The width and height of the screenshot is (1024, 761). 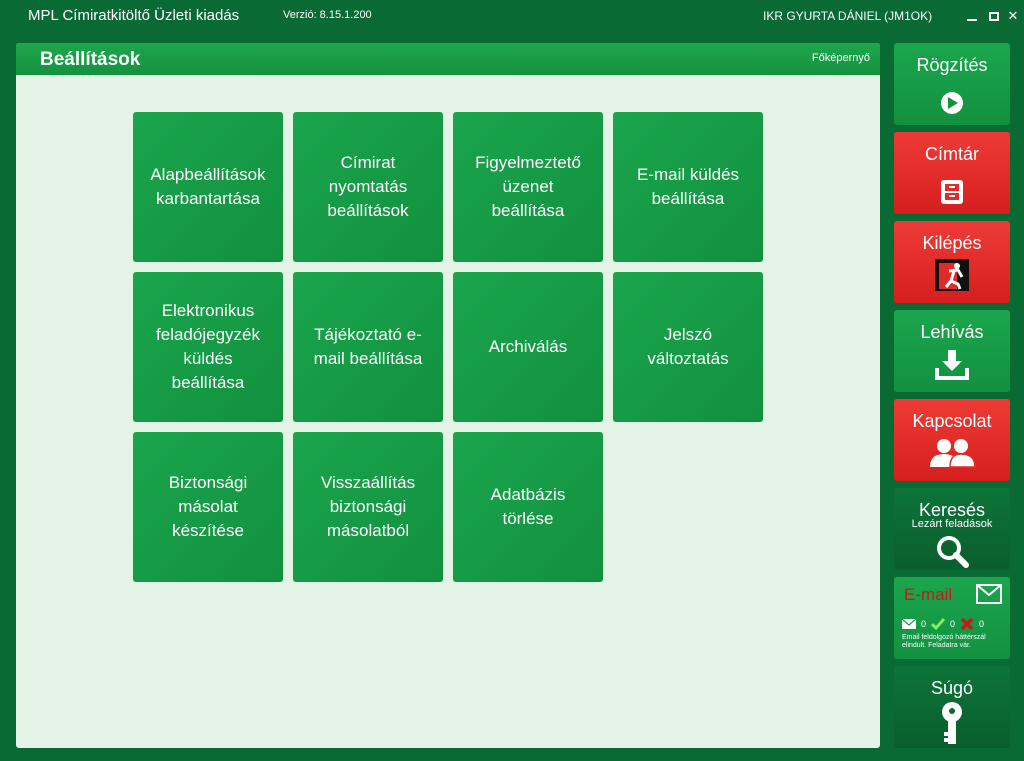 What do you see at coordinates (368, 347) in the screenshot?
I see `tile-info-email: Tájékoztató e-mail beállítása` at bounding box center [368, 347].